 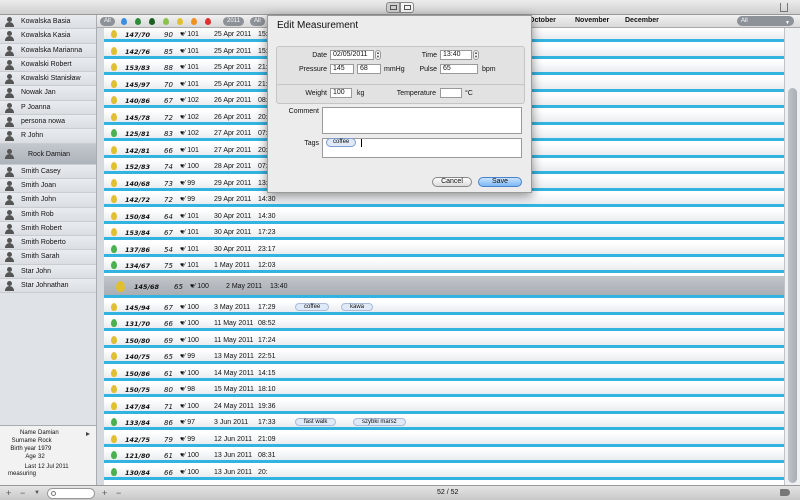 I want to click on tag-coffee: coffee, so click(x=341, y=142).